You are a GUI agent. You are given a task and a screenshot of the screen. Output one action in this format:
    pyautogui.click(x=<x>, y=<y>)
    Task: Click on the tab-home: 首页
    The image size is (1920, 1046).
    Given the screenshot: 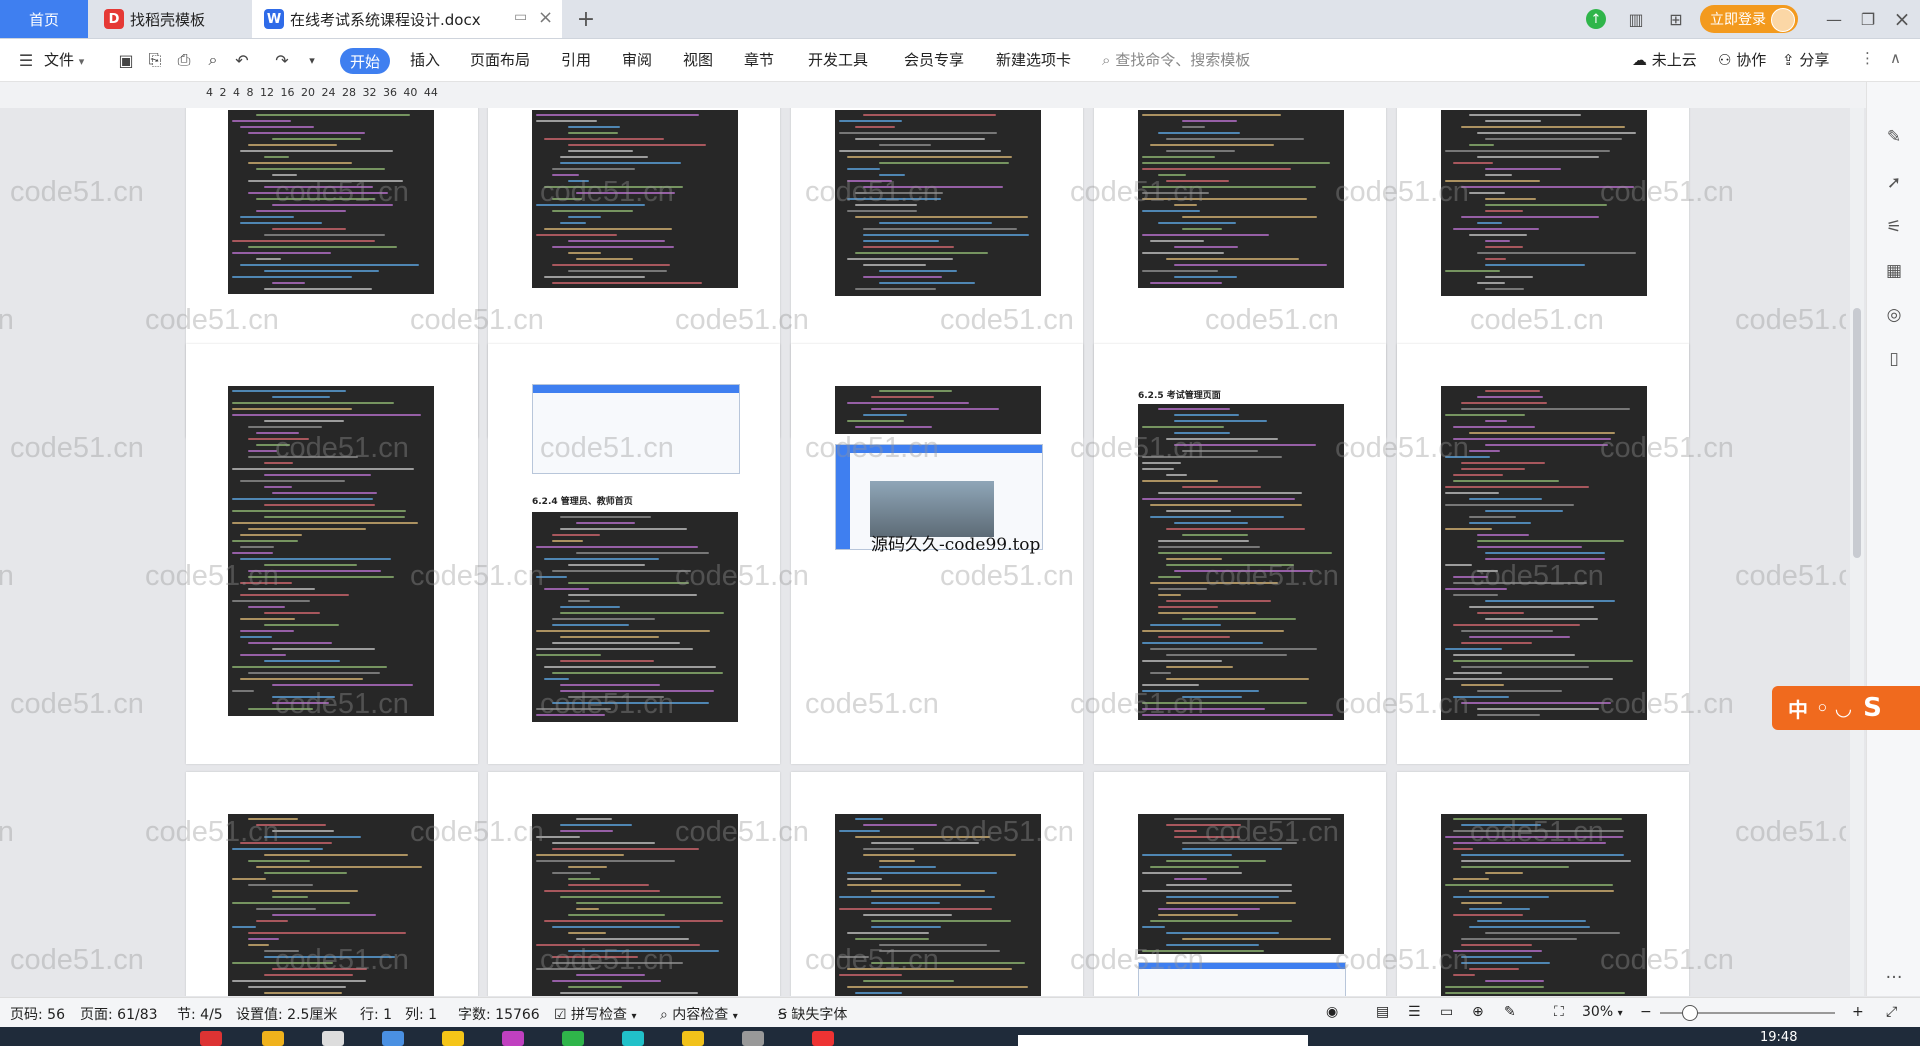 What is the action you would take?
    pyautogui.click(x=44, y=19)
    